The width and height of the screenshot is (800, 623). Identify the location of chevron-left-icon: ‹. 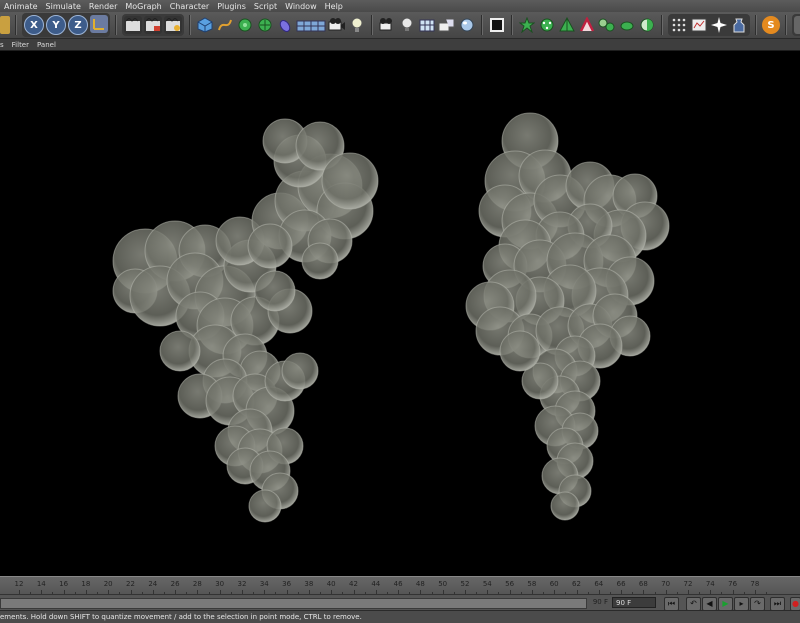
(797, 25).